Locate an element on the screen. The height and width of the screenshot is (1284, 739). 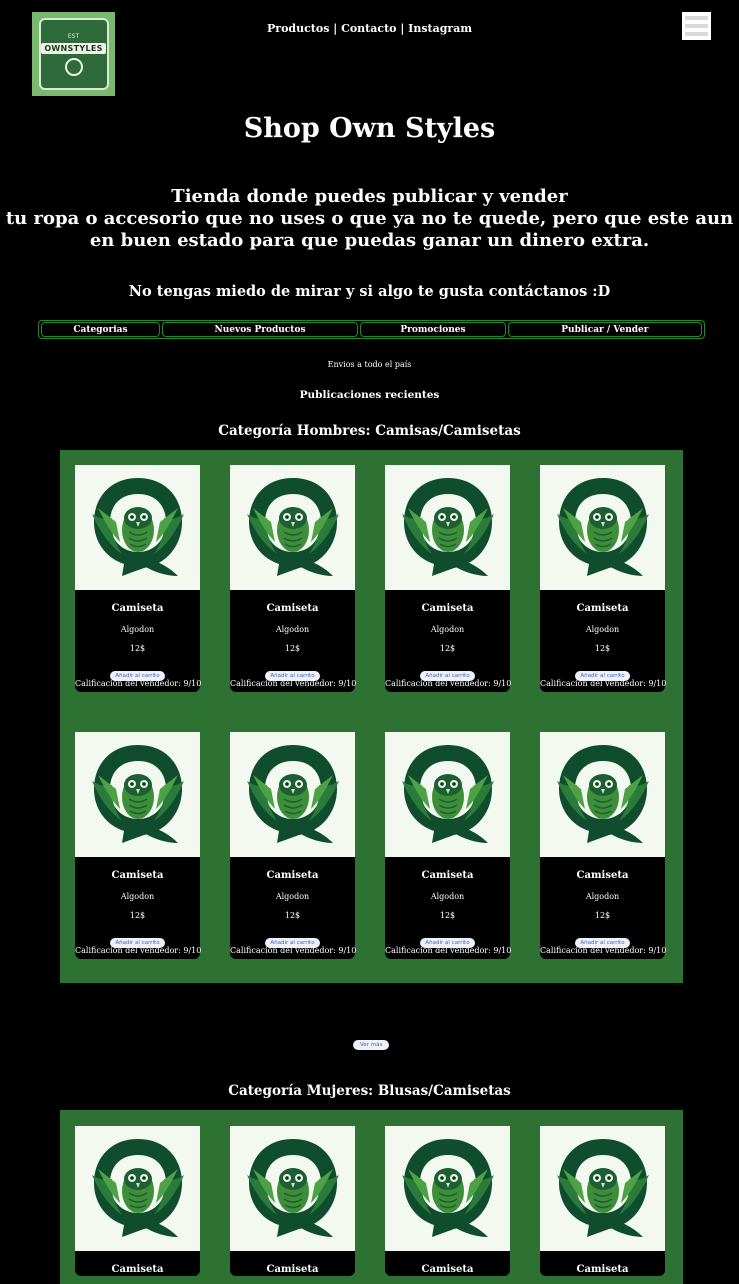
nav-link-productos: Productos is located at coordinates (298, 28).